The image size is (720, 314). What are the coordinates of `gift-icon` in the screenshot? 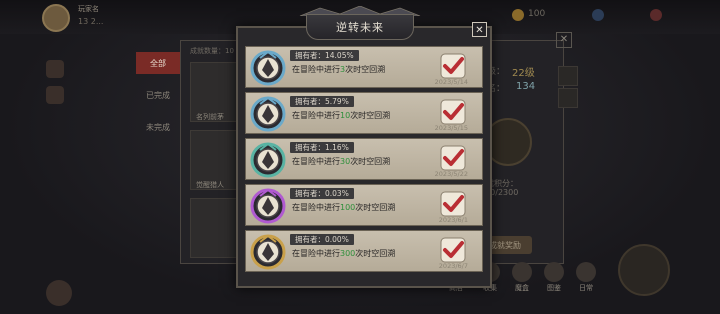 It's located at (568, 98).